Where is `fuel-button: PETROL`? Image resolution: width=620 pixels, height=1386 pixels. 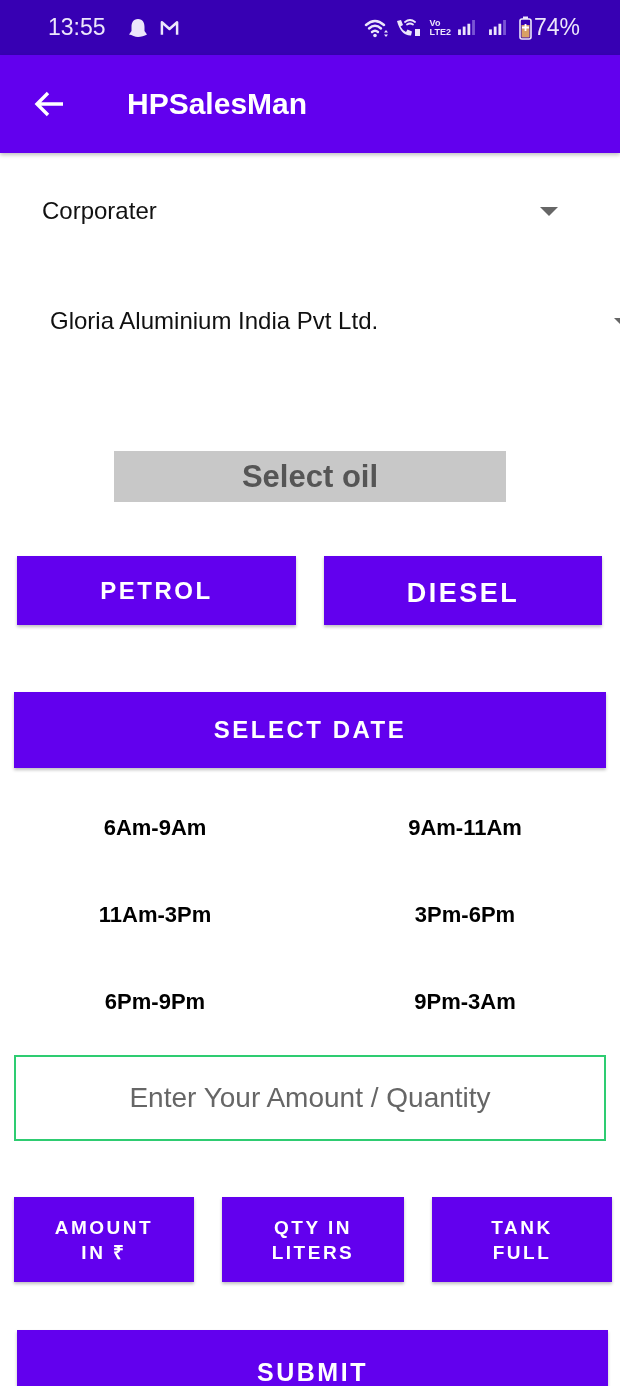
fuel-button: PETROL is located at coordinates (156, 590).